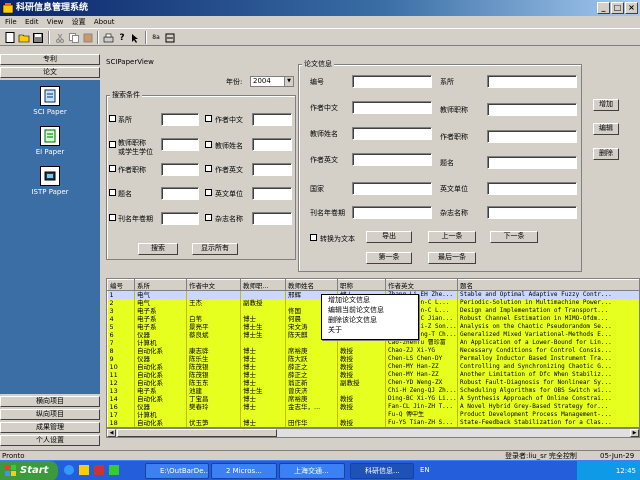  What do you see at coordinates (631, 8) in the screenshot?
I see `close-button: ×` at bounding box center [631, 8].